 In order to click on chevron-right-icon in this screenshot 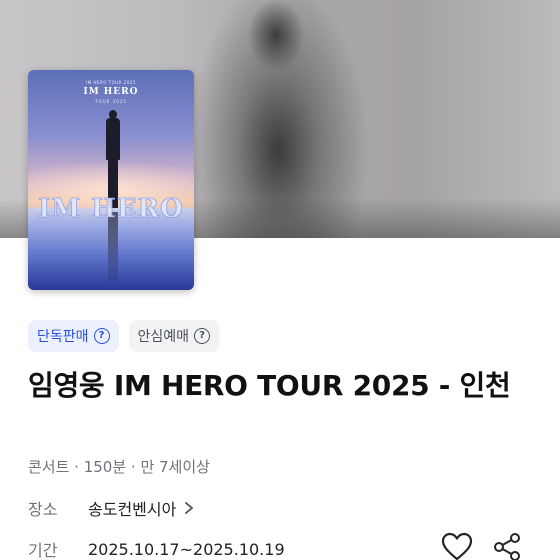, I will do `click(189, 508)`.